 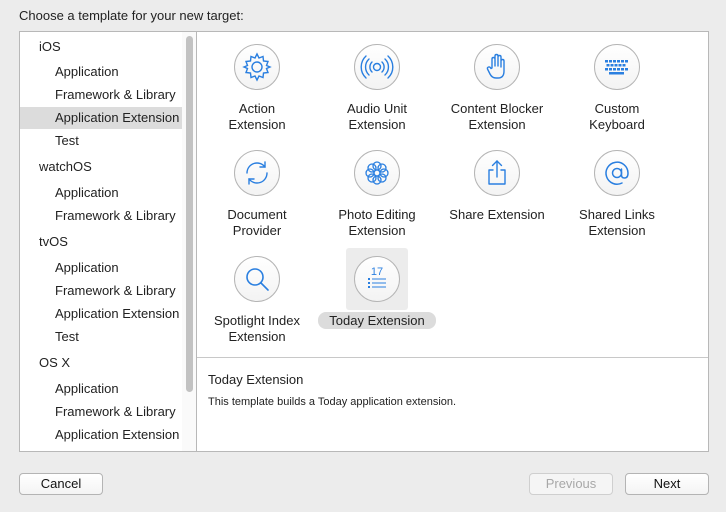 What do you see at coordinates (257, 279) in the screenshot?
I see `magnifier-icon` at bounding box center [257, 279].